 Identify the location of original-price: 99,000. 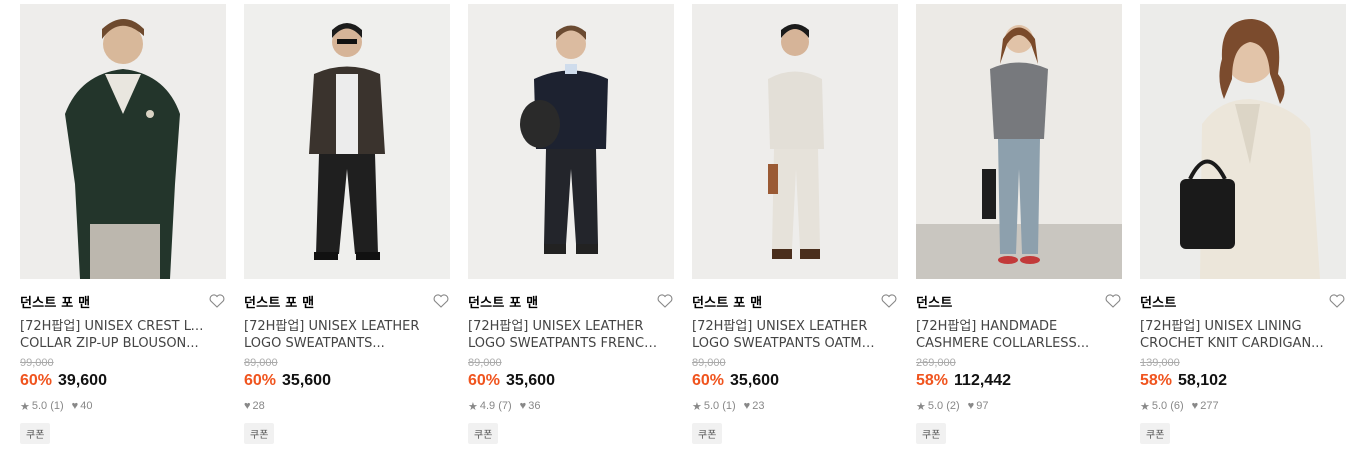
(37, 363).